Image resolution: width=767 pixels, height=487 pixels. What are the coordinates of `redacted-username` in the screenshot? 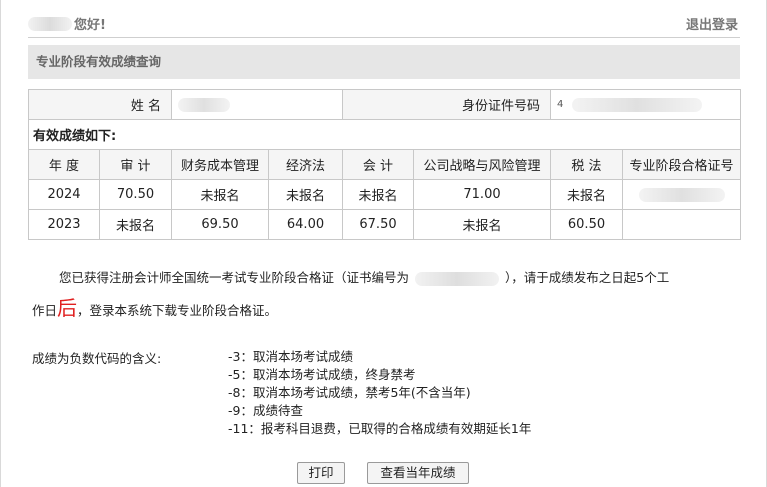 It's located at (50, 23).